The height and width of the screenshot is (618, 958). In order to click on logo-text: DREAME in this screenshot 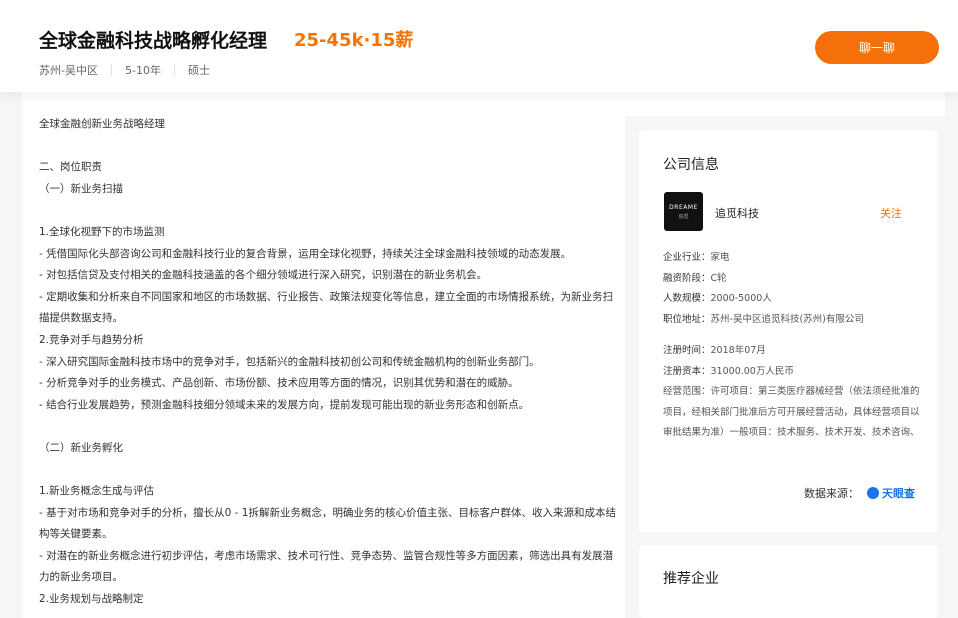, I will do `click(683, 207)`.